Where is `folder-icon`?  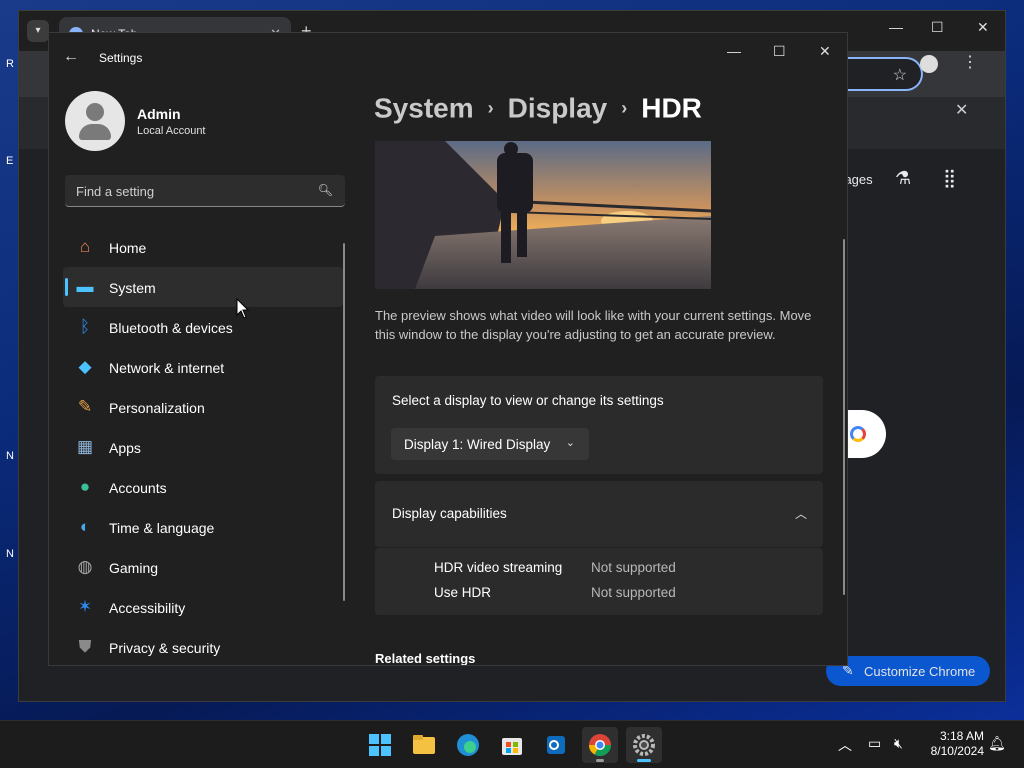
folder-icon is located at coordinates (424, 744).